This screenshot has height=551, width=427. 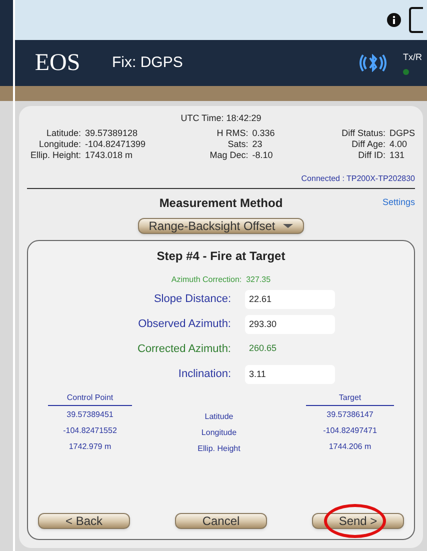 I want to click on stat-label: H RMS:, so click(x=232, y=133).